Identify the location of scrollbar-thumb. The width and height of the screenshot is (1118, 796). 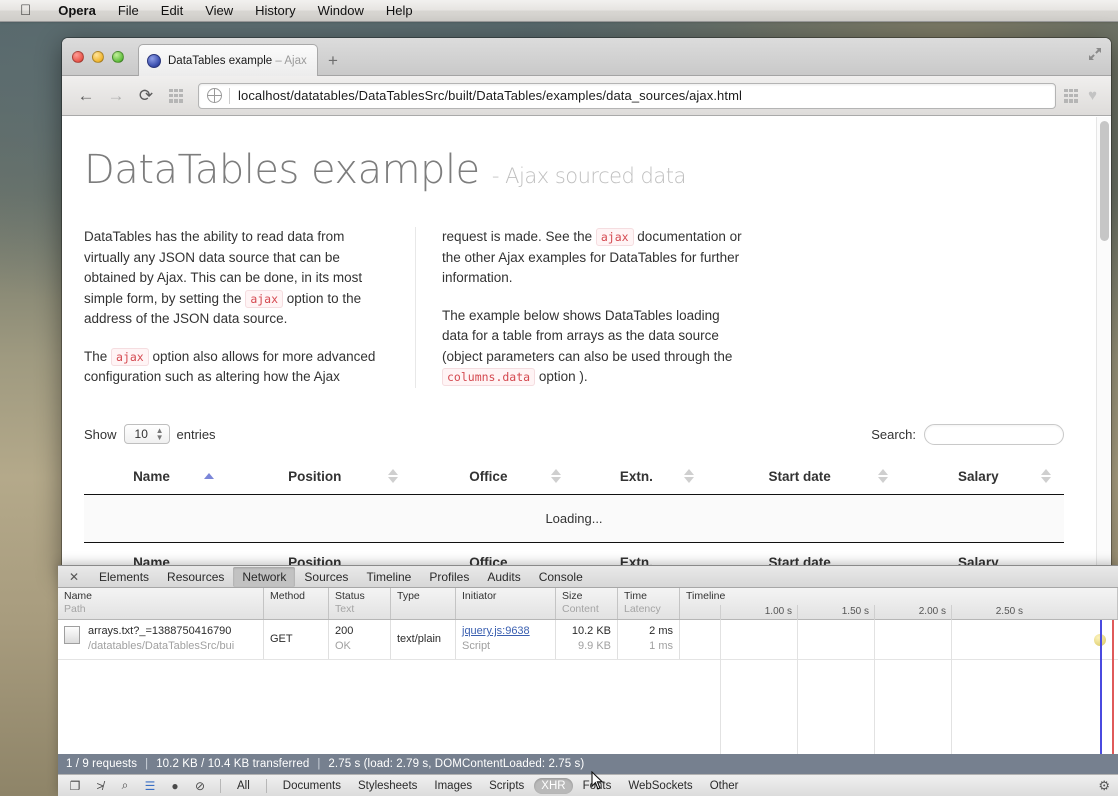
(1104, 181).